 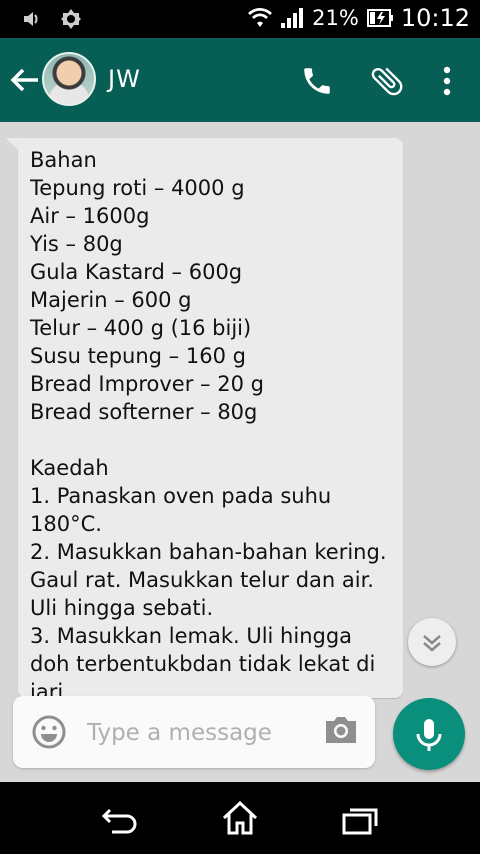 I want to click on avatar, so click(x=69, y=79).